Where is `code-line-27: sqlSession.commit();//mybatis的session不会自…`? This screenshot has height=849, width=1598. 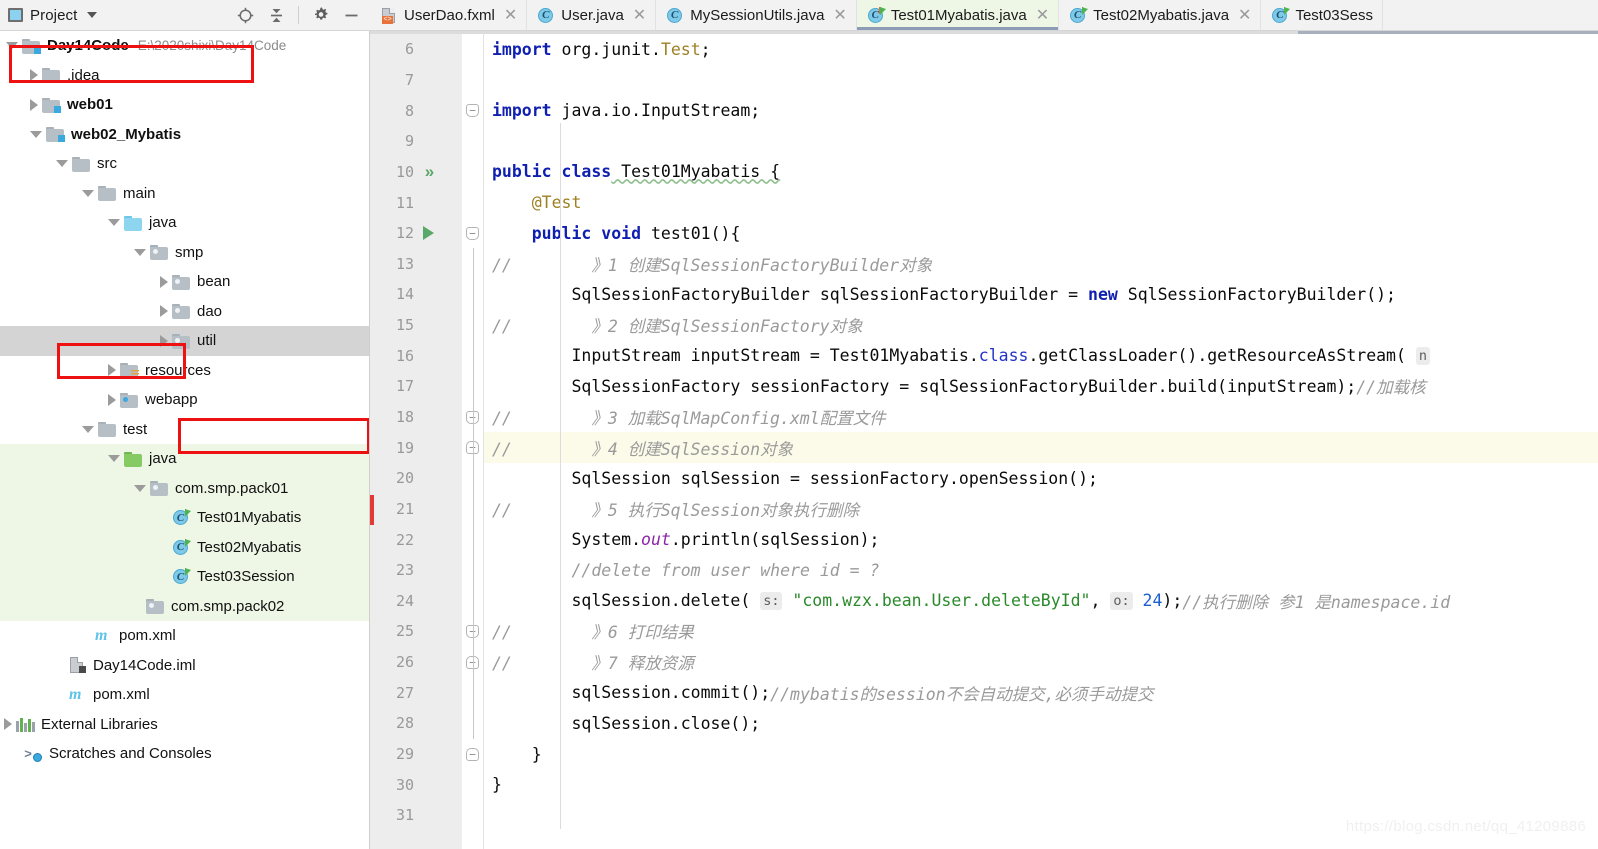 code-line-27: sqlSession.commit();//mybatis的session不会自… is located at coordinates (1041, 692).